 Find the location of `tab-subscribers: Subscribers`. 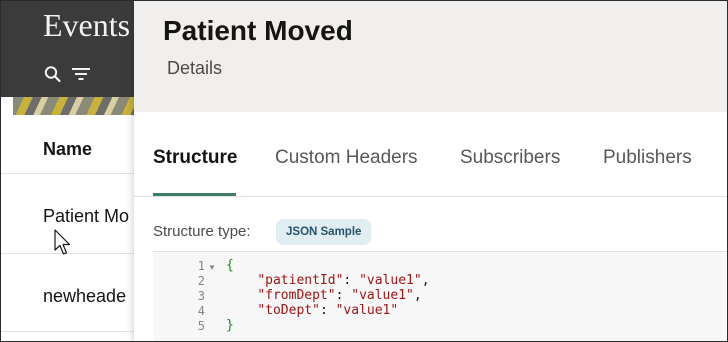

tab-subscribers: Subscribers is located at coordinates (510, 171).